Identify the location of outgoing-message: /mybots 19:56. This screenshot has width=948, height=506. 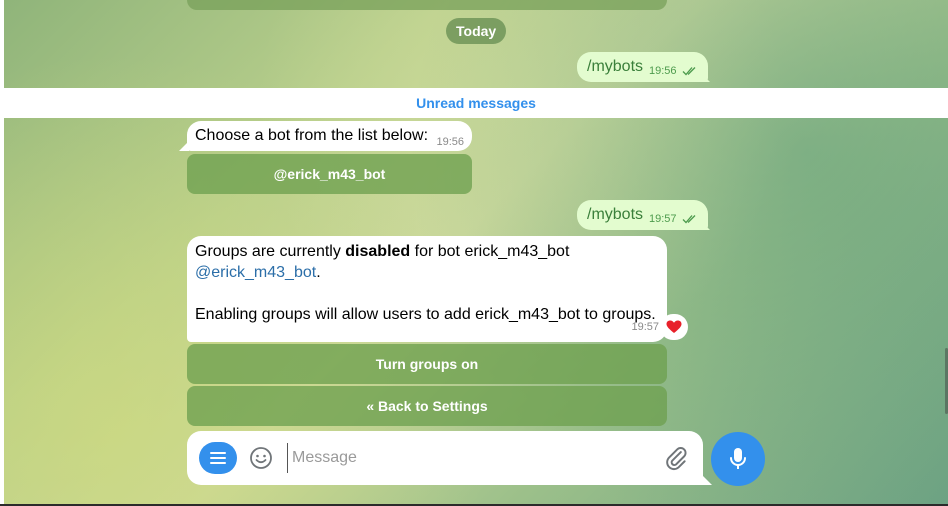
(642, 67).